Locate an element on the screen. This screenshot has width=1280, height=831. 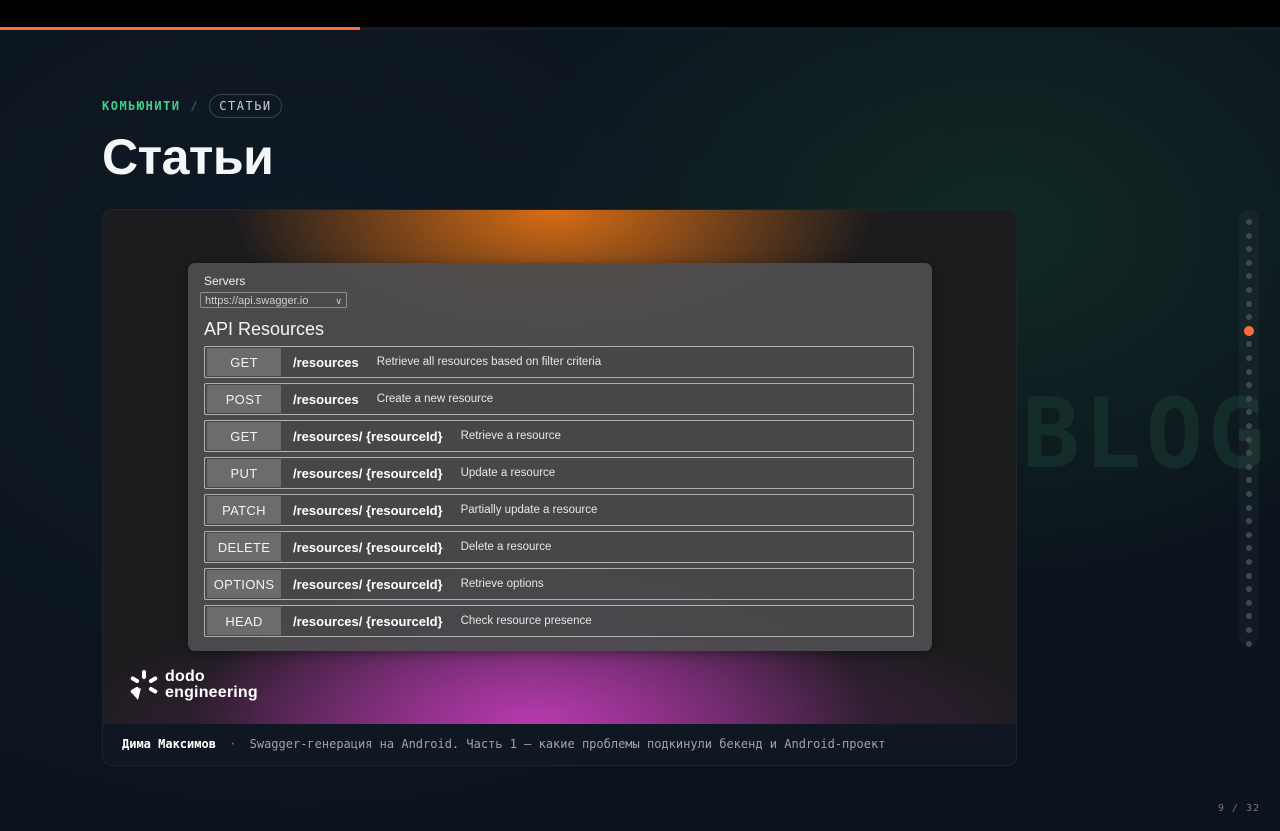
slide-counter: 9 / 32 is located at coordinates (1239, 808).